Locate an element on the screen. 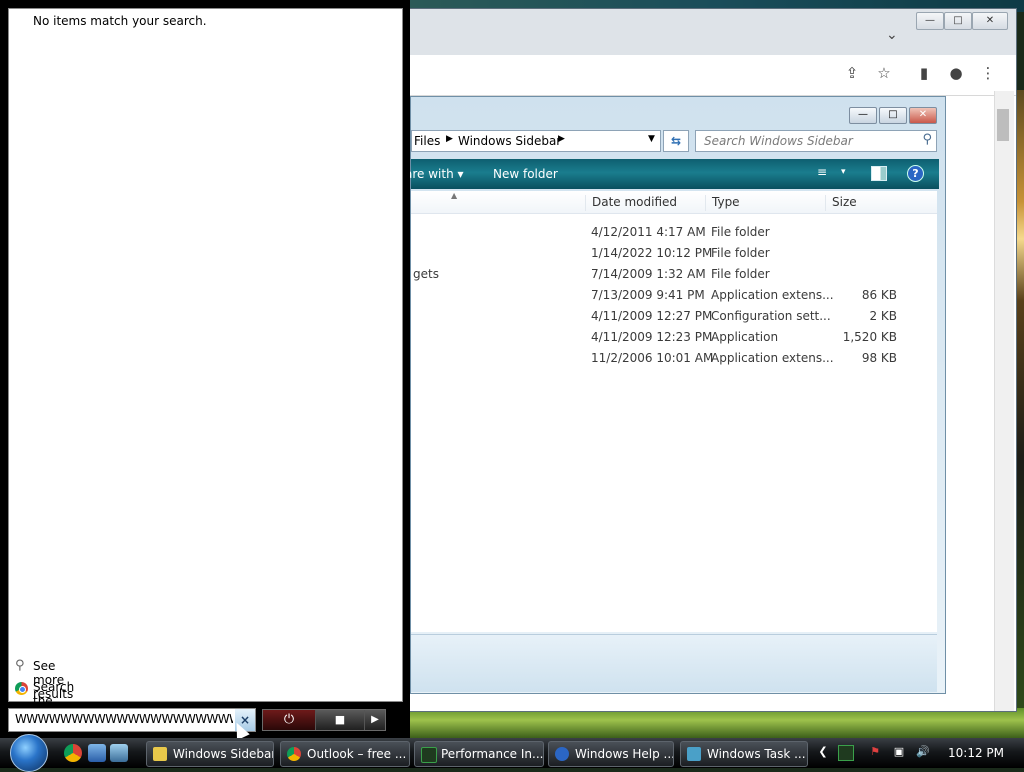 The image size is (1024, 772). performance-icon is located at coordinates (429, 755).